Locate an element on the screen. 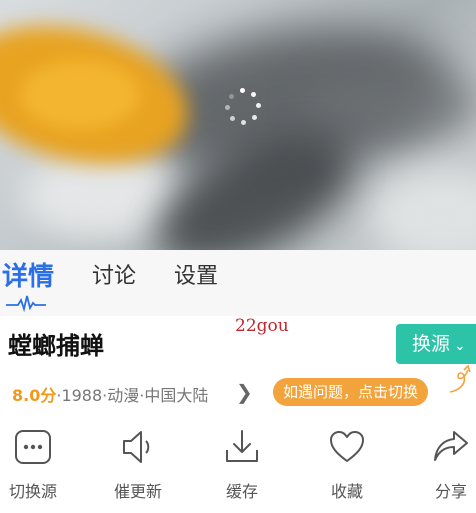 The image size is (476, 513). tab-settings: 设置 is located at coordinates (196, 274).